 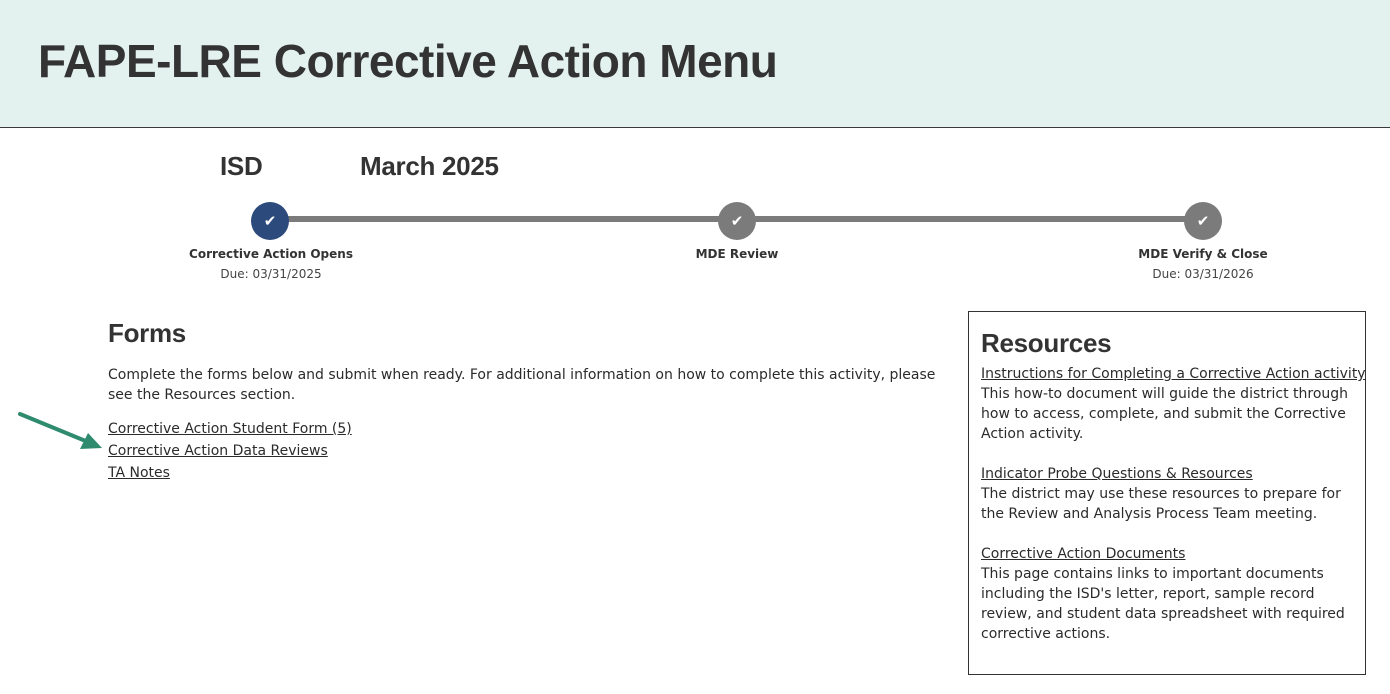 What do you see at coordinates (147, 333) in the screenshot?
I see `forms-heading: Forms` at bounding box center [147, 333].